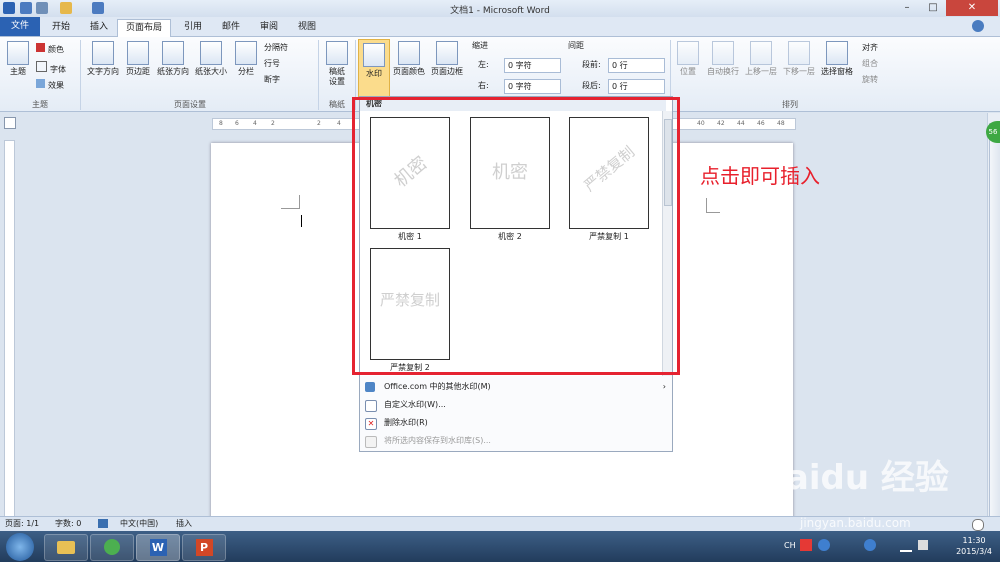 The width and height of the screenshot is (1000, 562). Describe the element at coordinates (978, 525) in the screenshot. I see `zoom-in-icon` at that location.